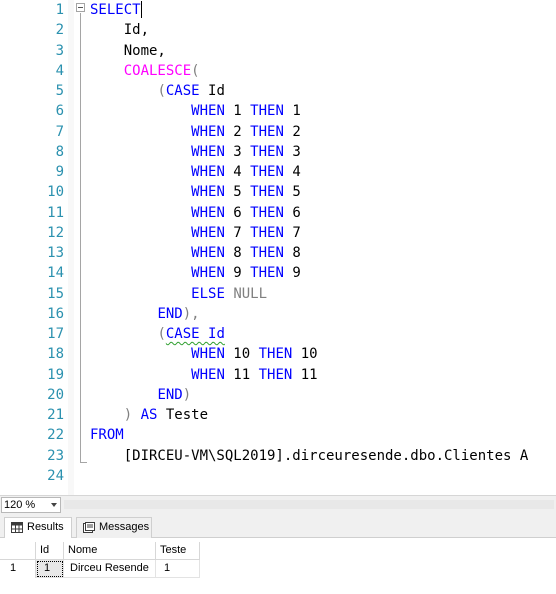  I want to click on code-line: WHEN 2 THEN 2, so click(195, 132).